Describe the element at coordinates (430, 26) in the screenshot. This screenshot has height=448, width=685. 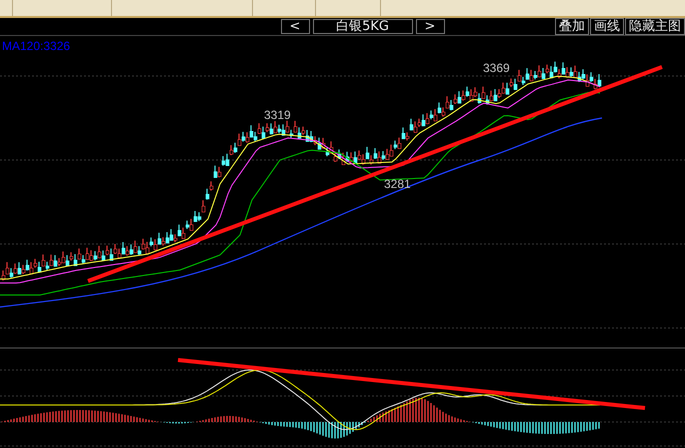
I see `next-button: >` at that location.